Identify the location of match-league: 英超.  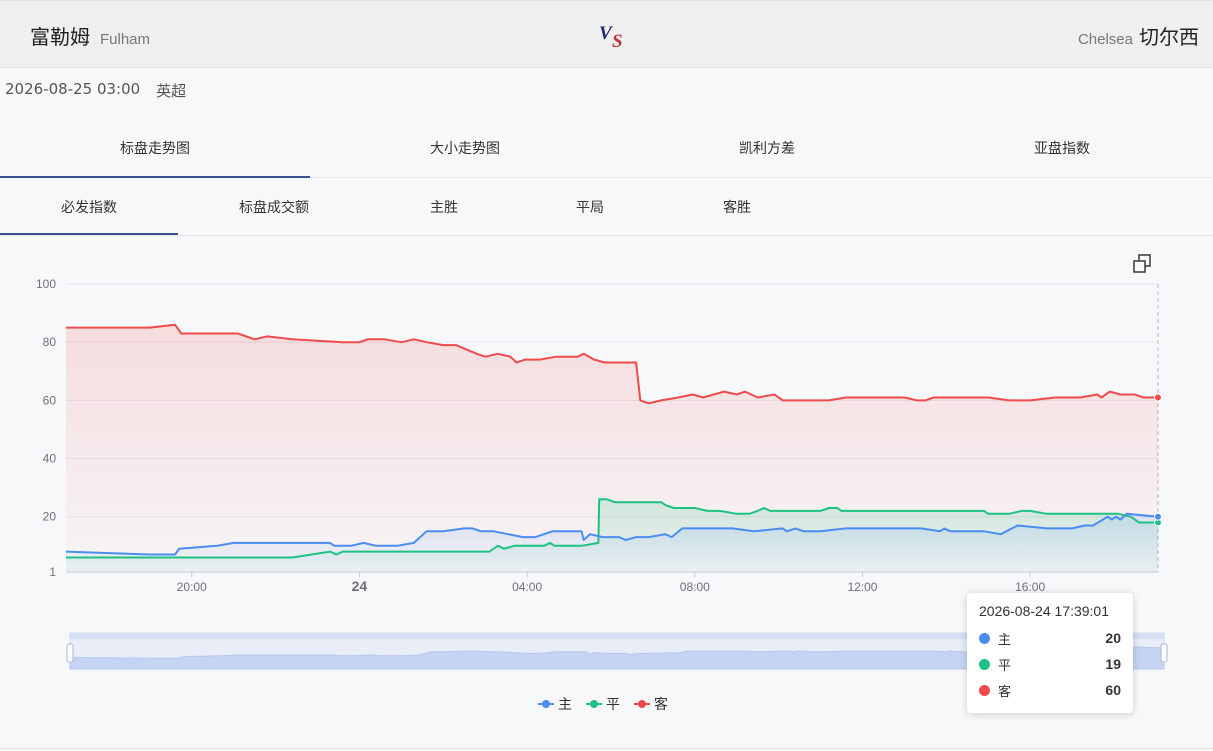
(171, 91).